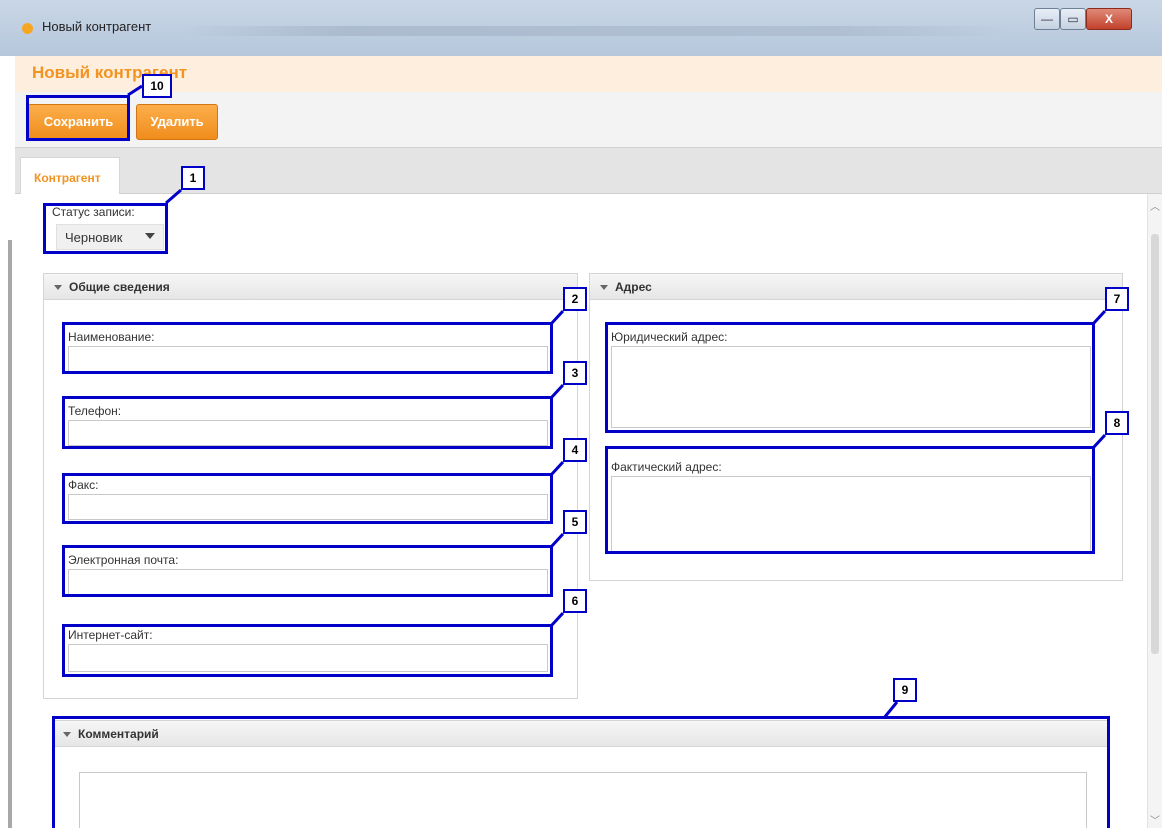  I want to click on annotation-badge-4: 4, so click(575, 450).